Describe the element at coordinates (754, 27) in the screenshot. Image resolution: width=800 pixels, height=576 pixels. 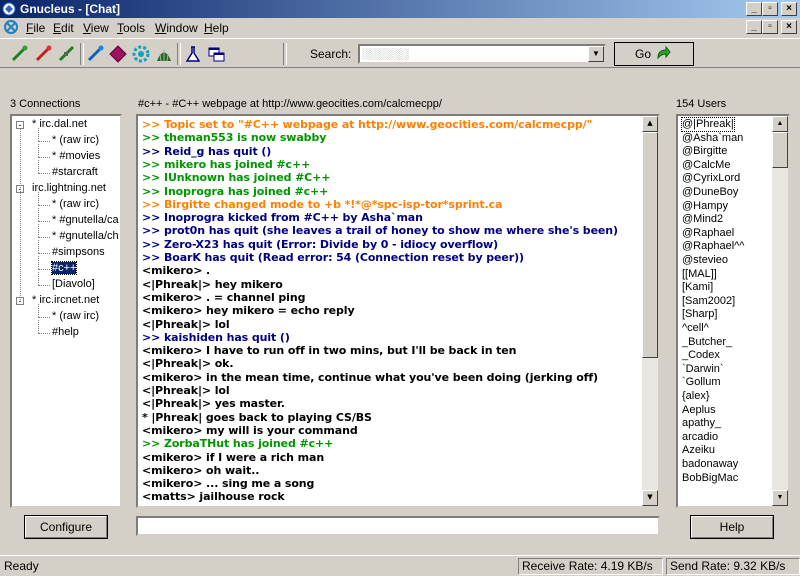
I see `mdi-minimize-button: _` at that location.